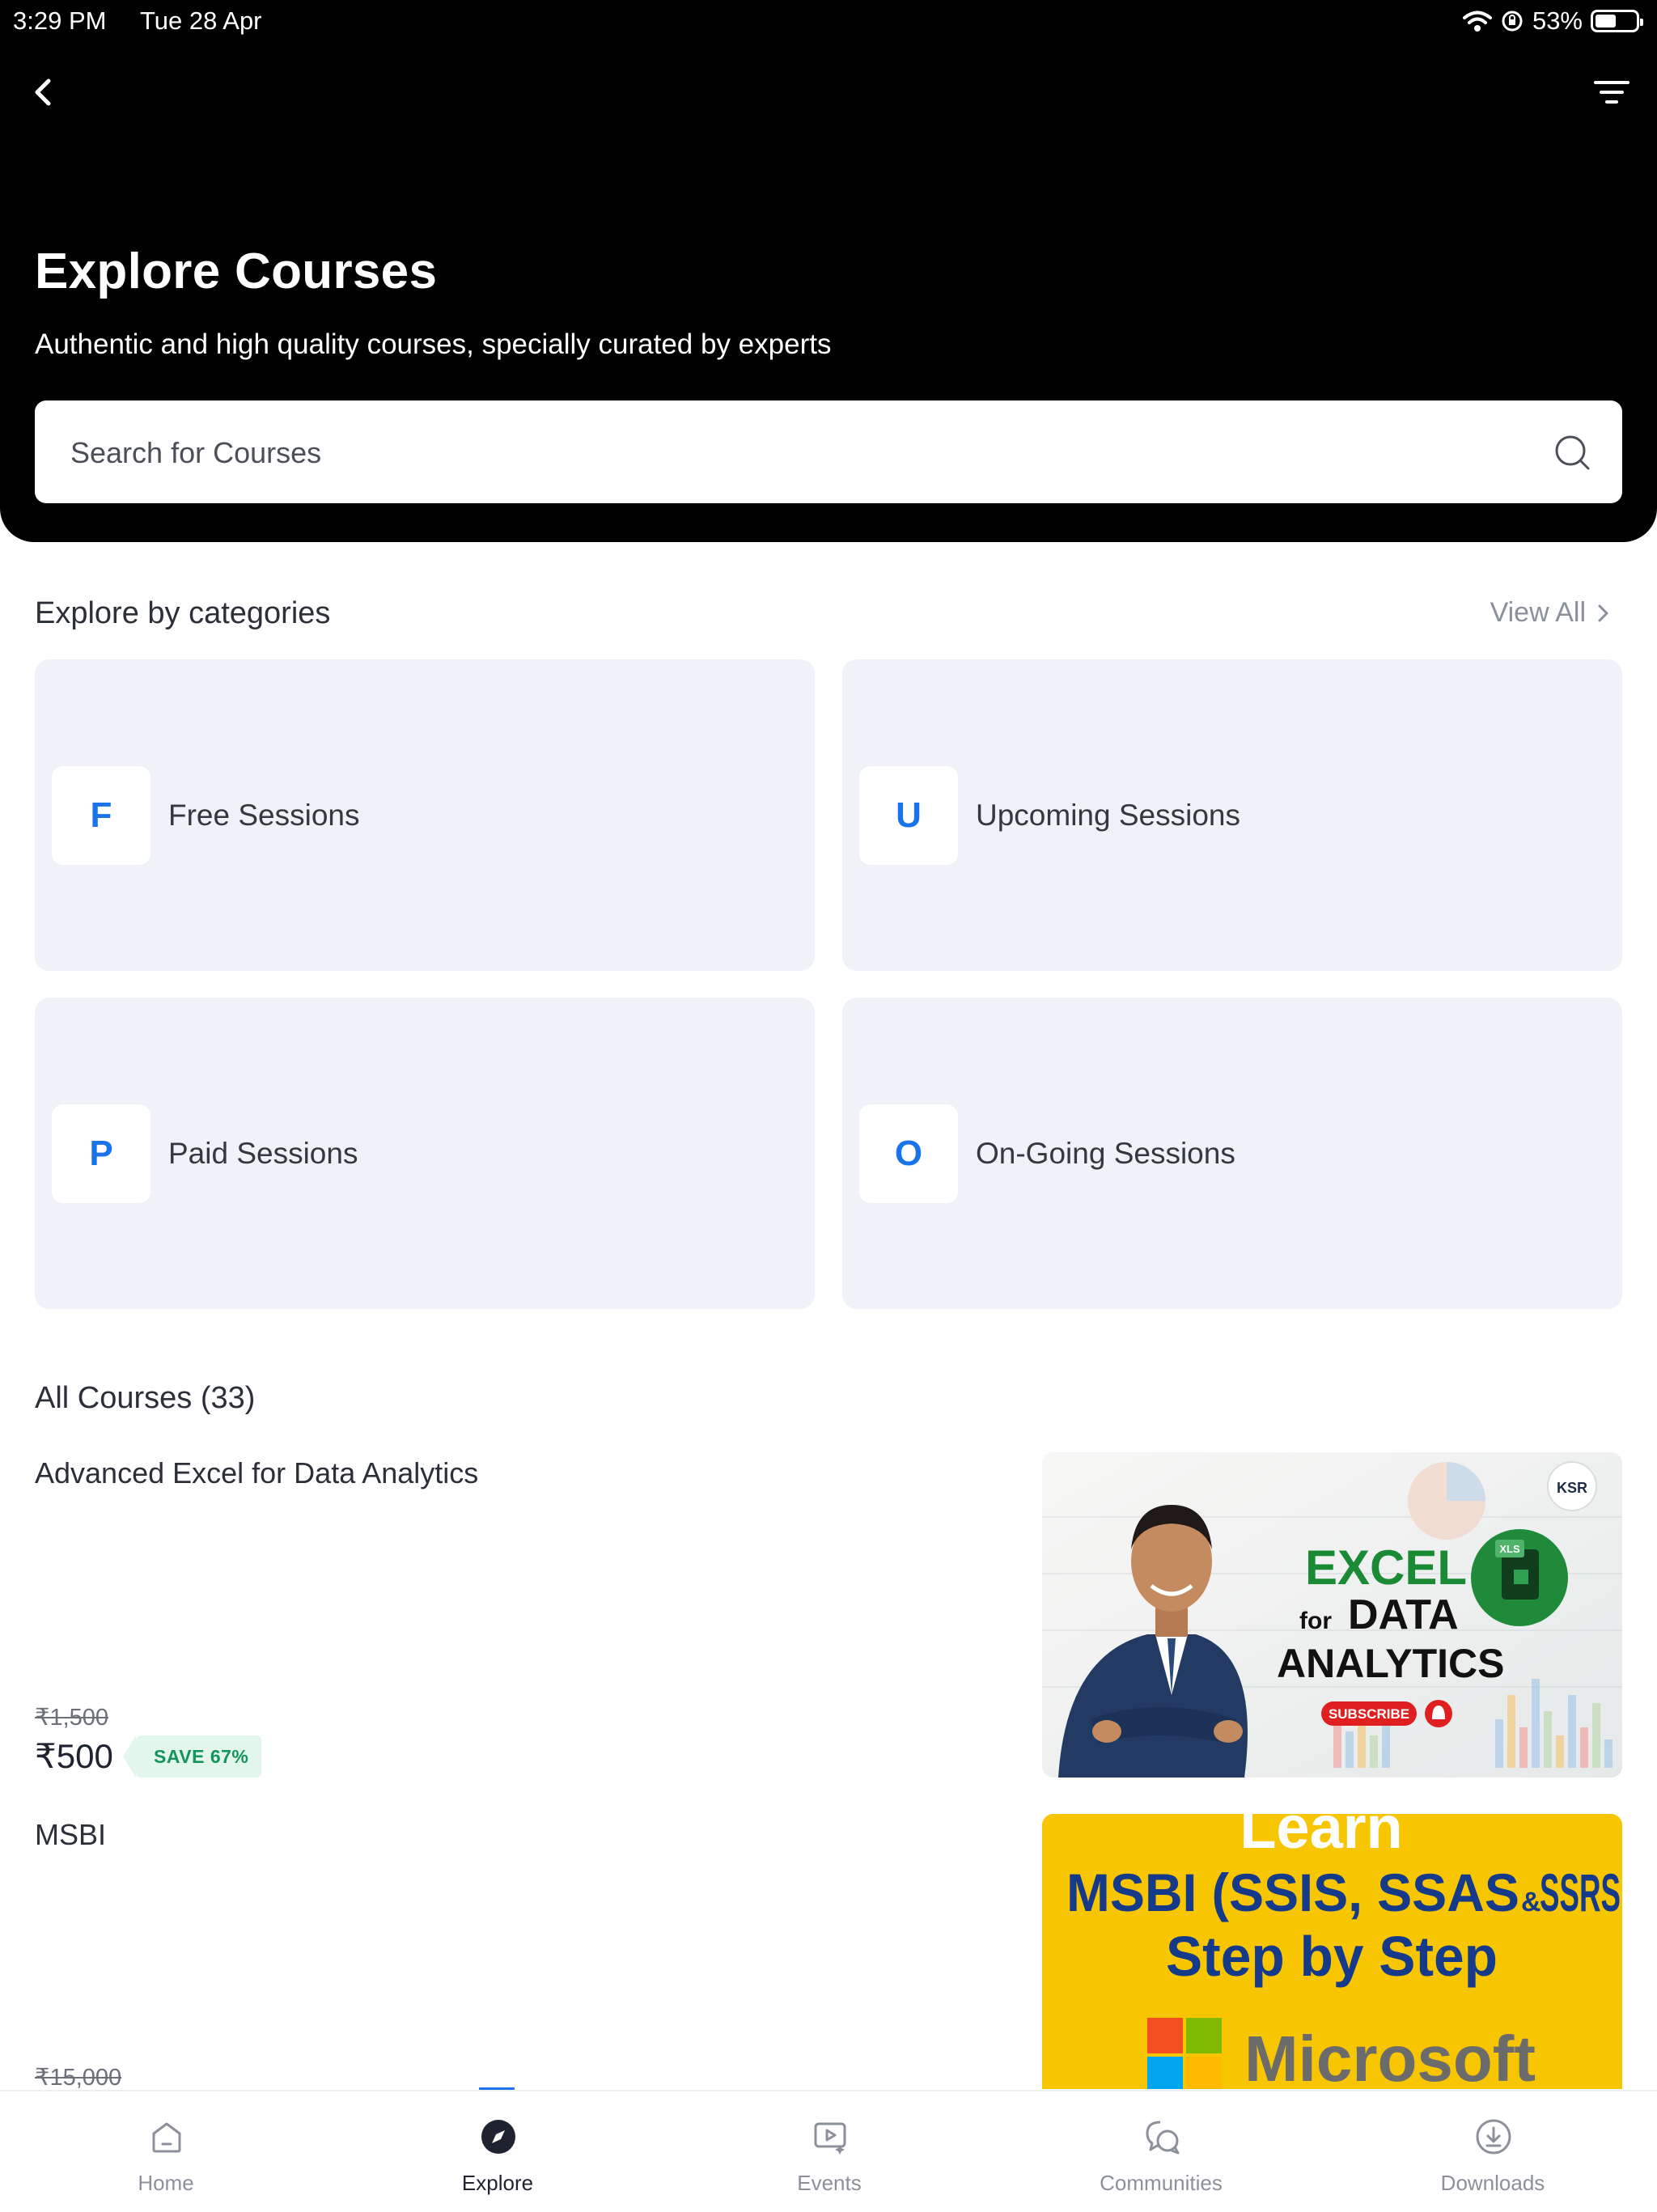 Image resolution: width=1657 pixels, height=2212 pixels. I want to click on category-upcoming-sessions: U Upcoming Sessions, so click(1232, 815).